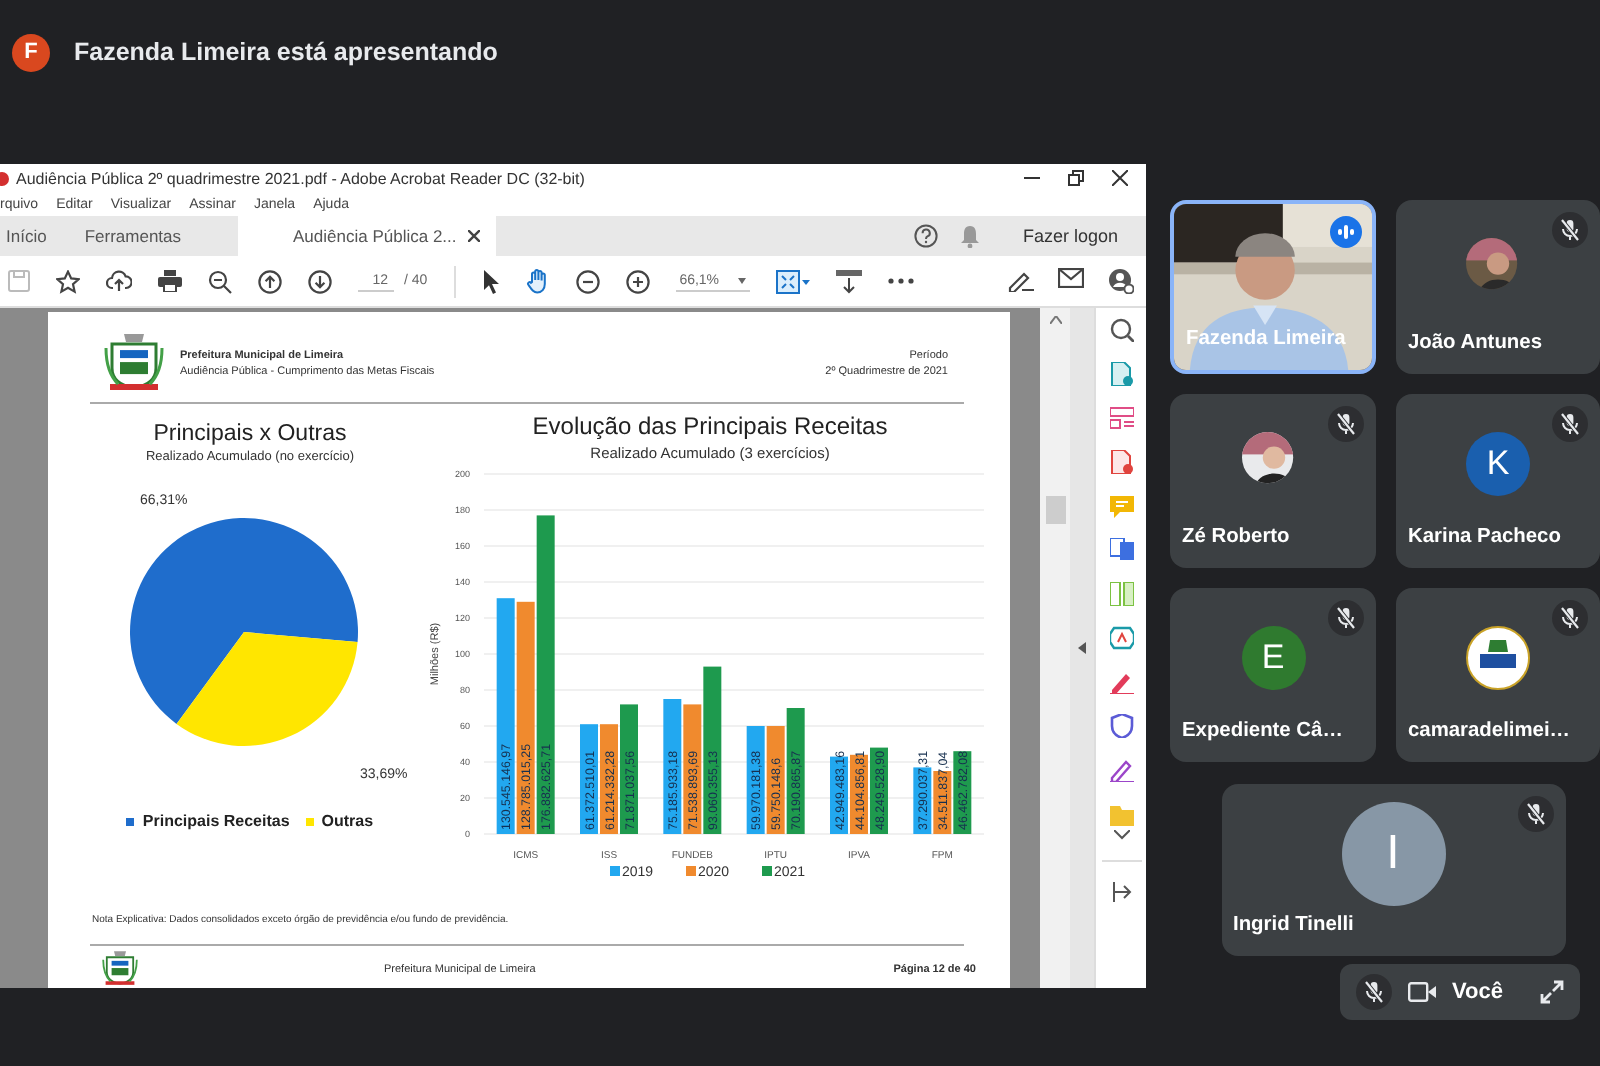  I want to click on layout-icon, so click(1121, 418).